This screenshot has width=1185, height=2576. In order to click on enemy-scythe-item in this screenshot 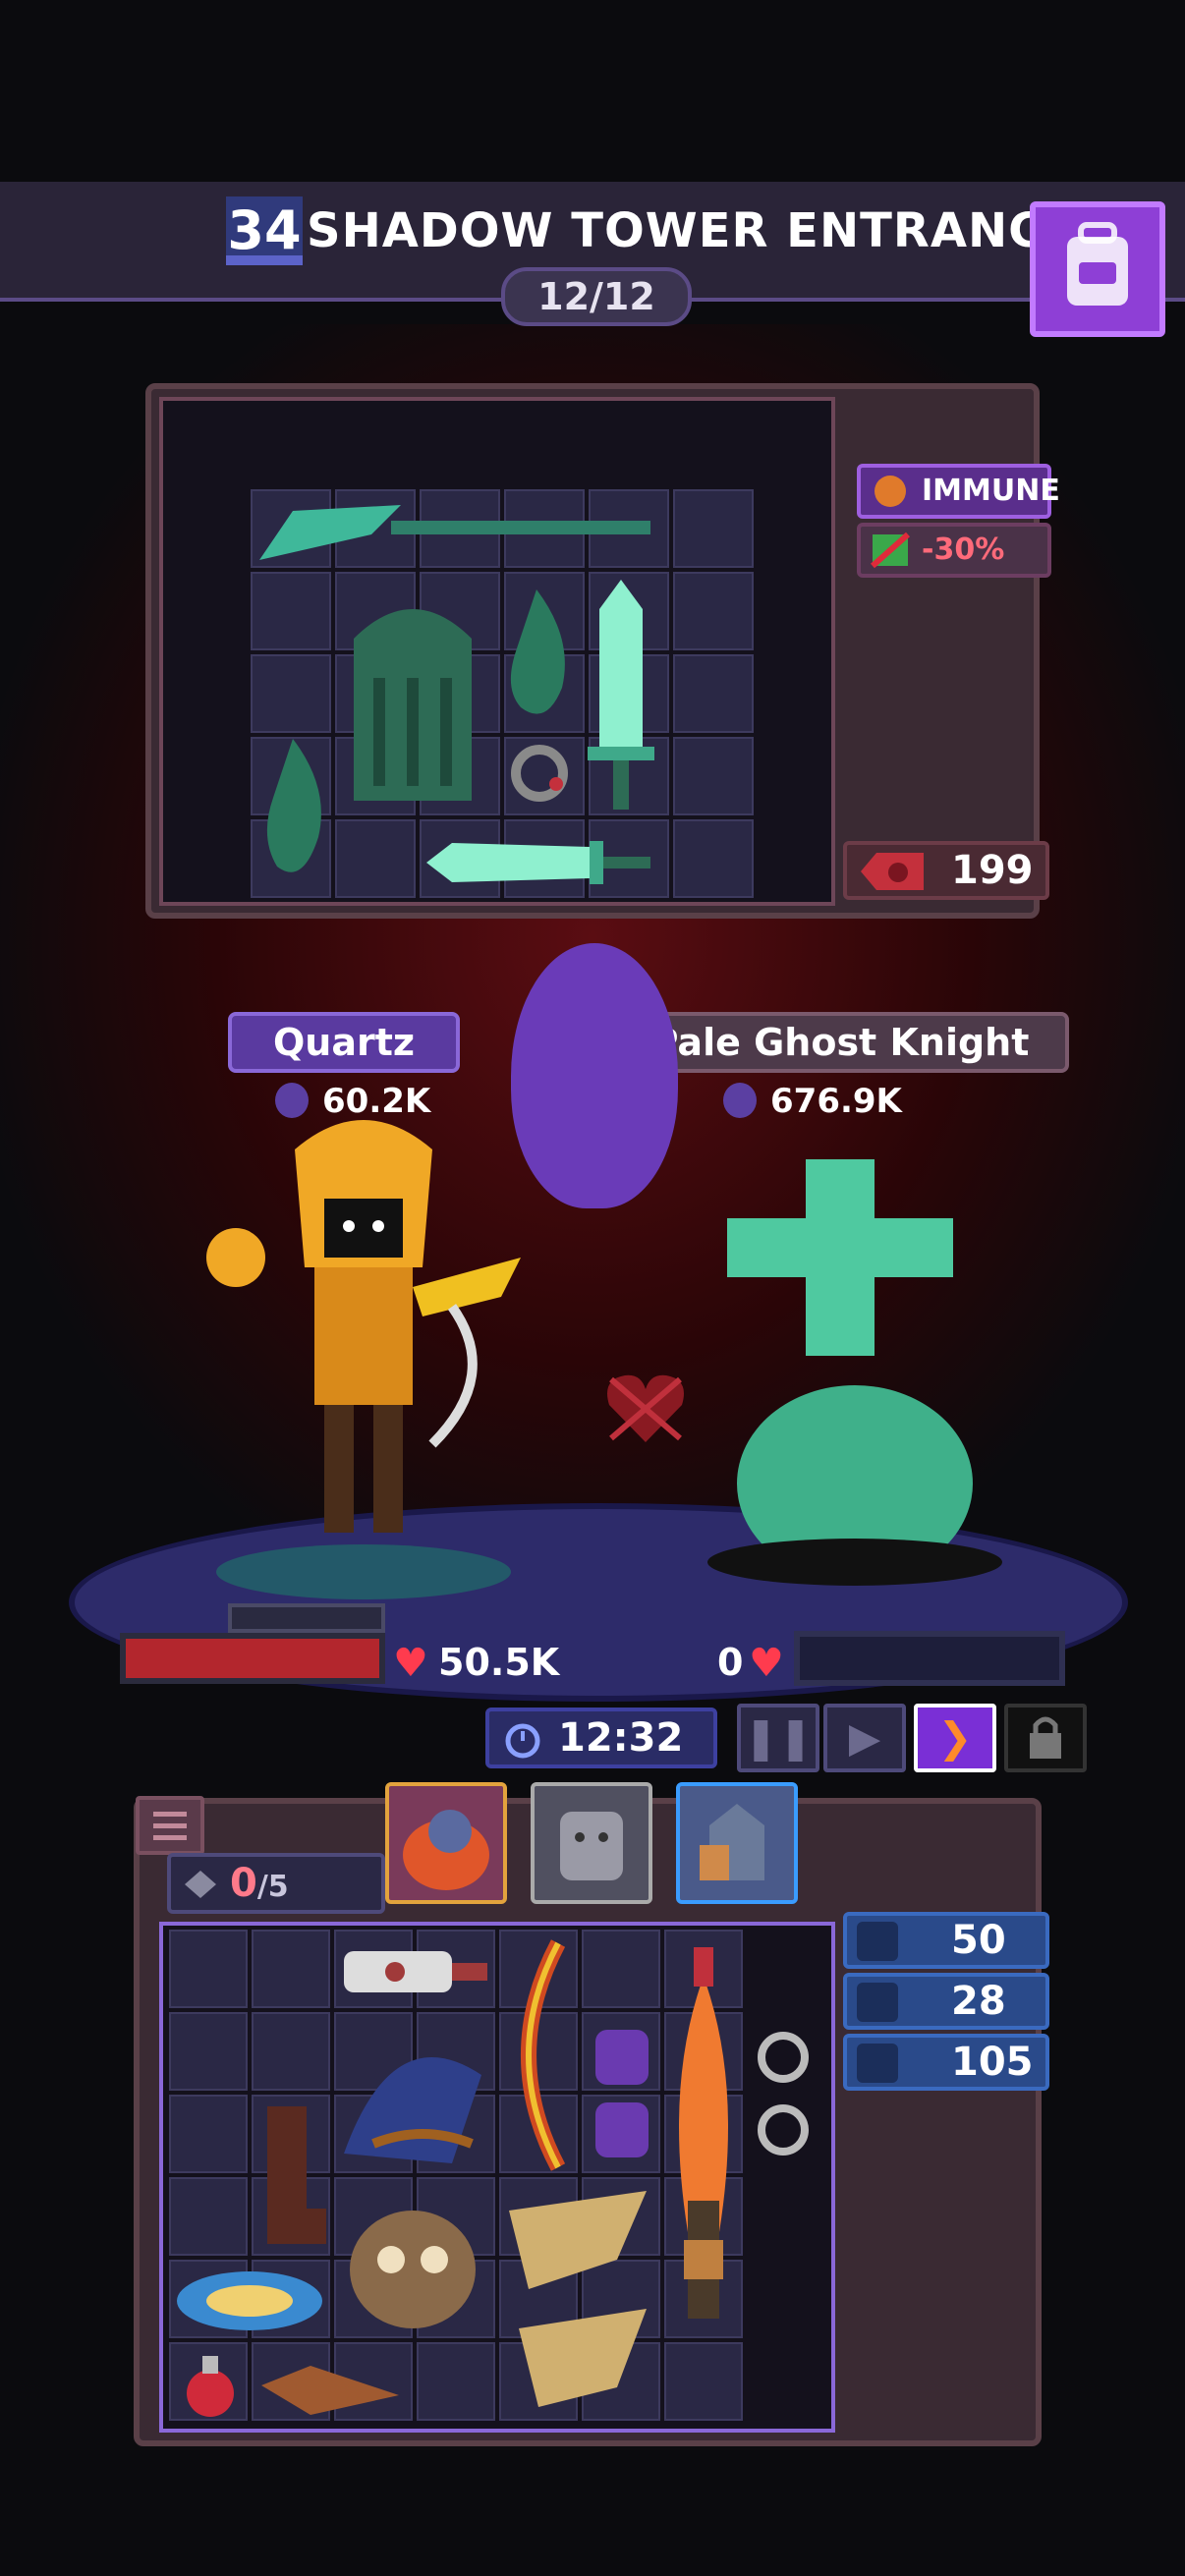, I will do `click(455, 528)`.